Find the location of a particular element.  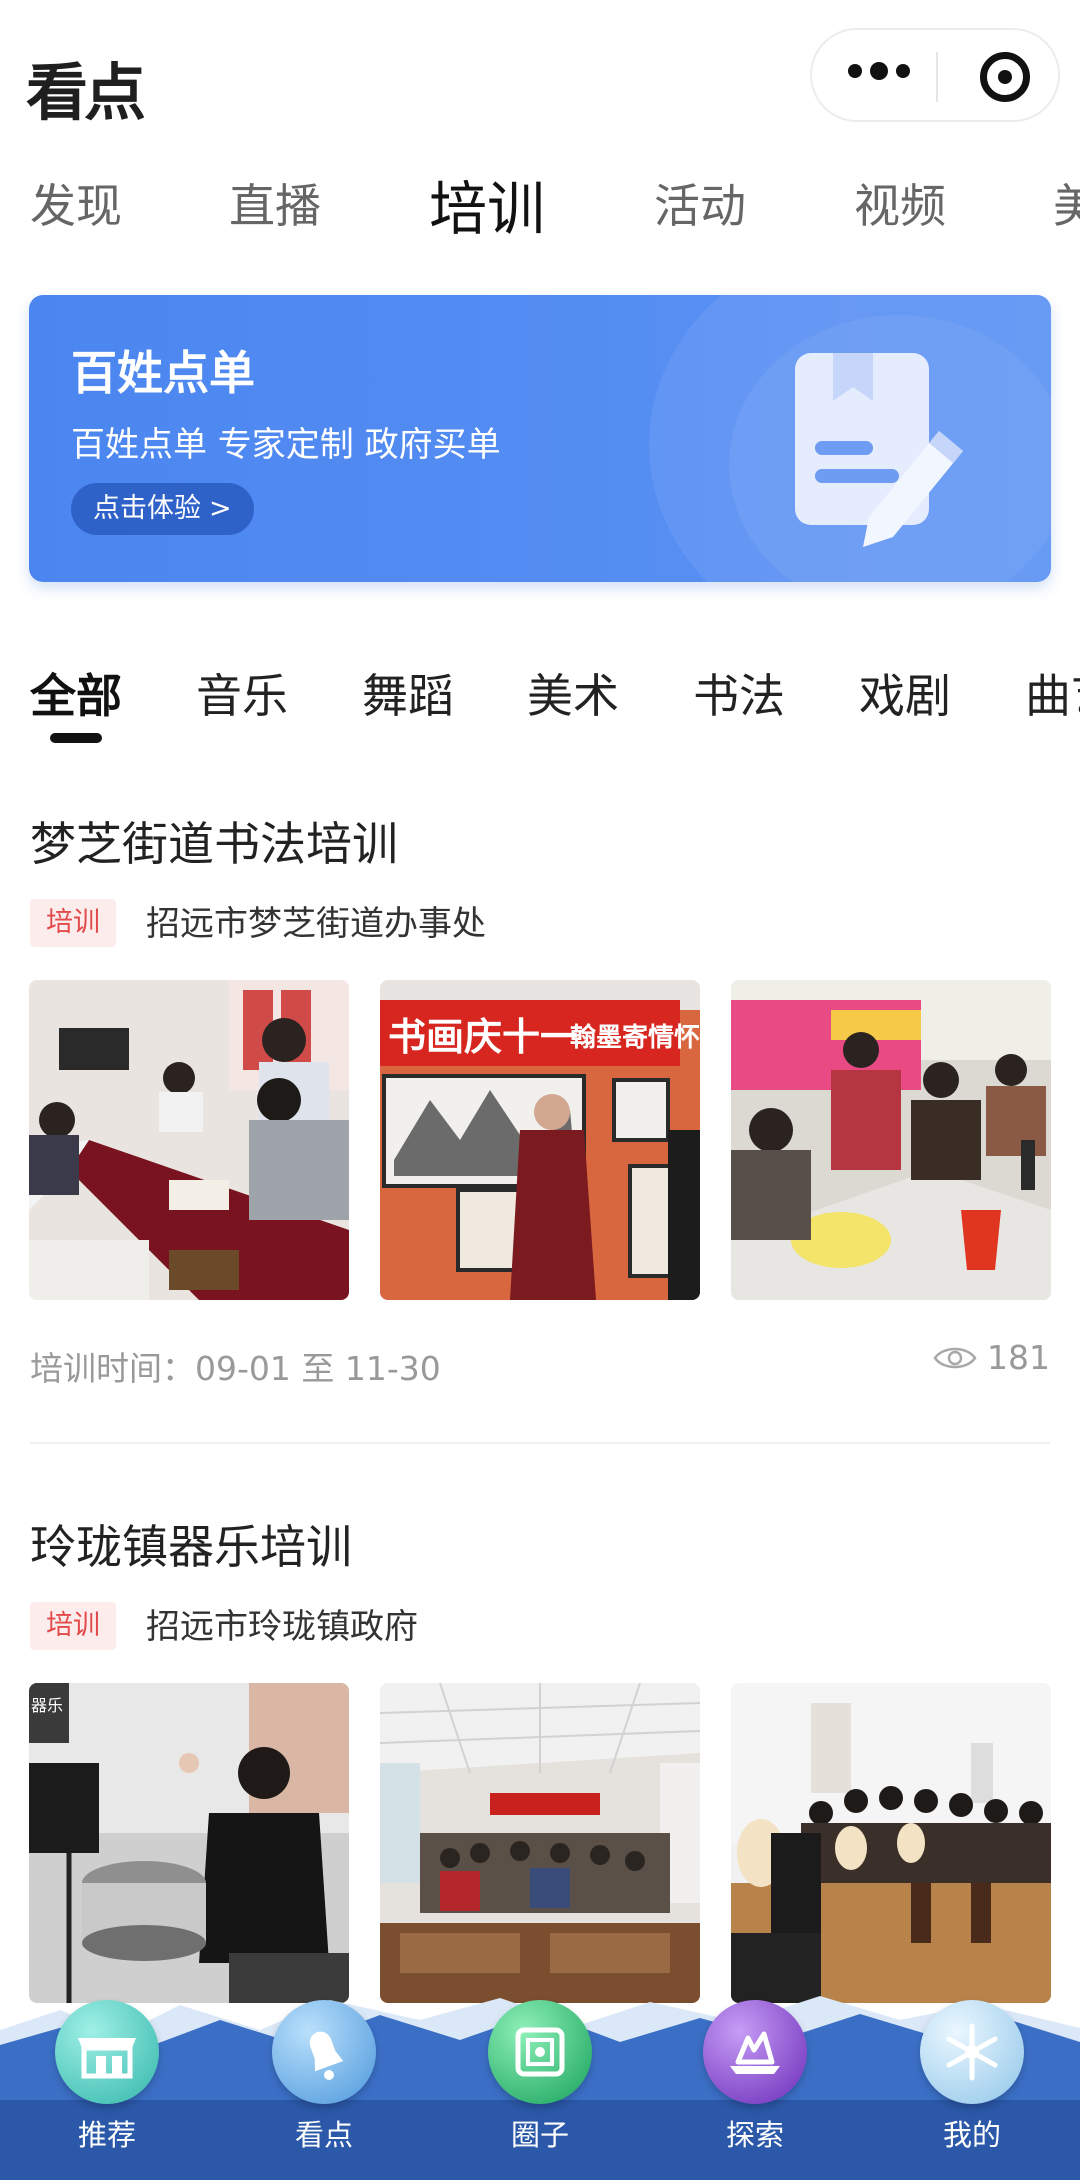

tab-live: 直播 is located at coordinates (275, 203).